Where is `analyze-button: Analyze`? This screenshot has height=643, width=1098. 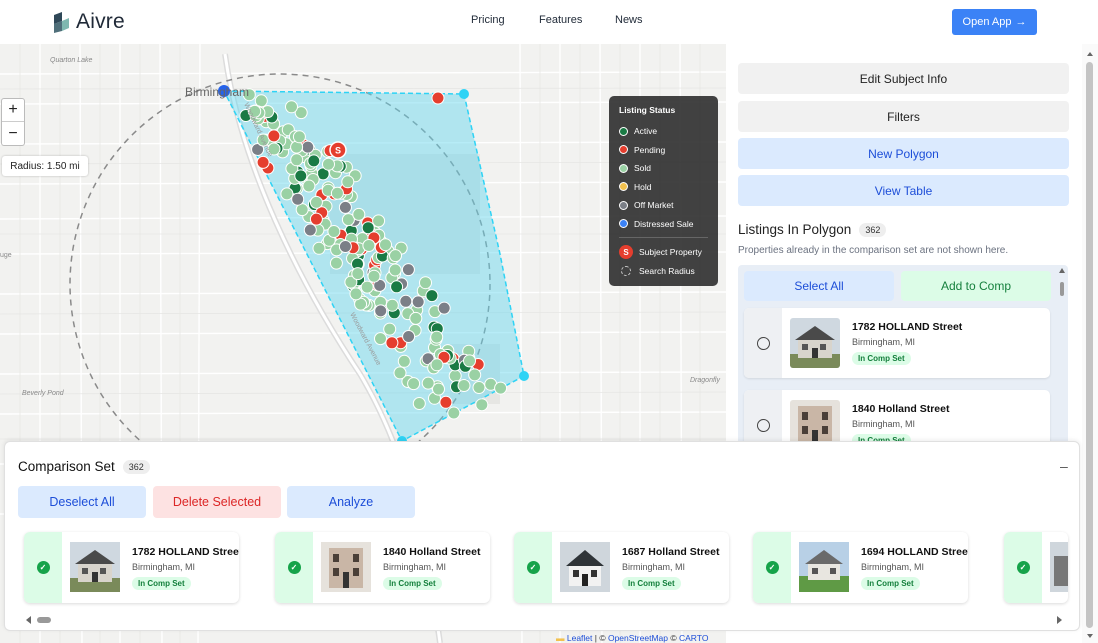 analyze-button: Analyze is located at coordinates (351, 502).